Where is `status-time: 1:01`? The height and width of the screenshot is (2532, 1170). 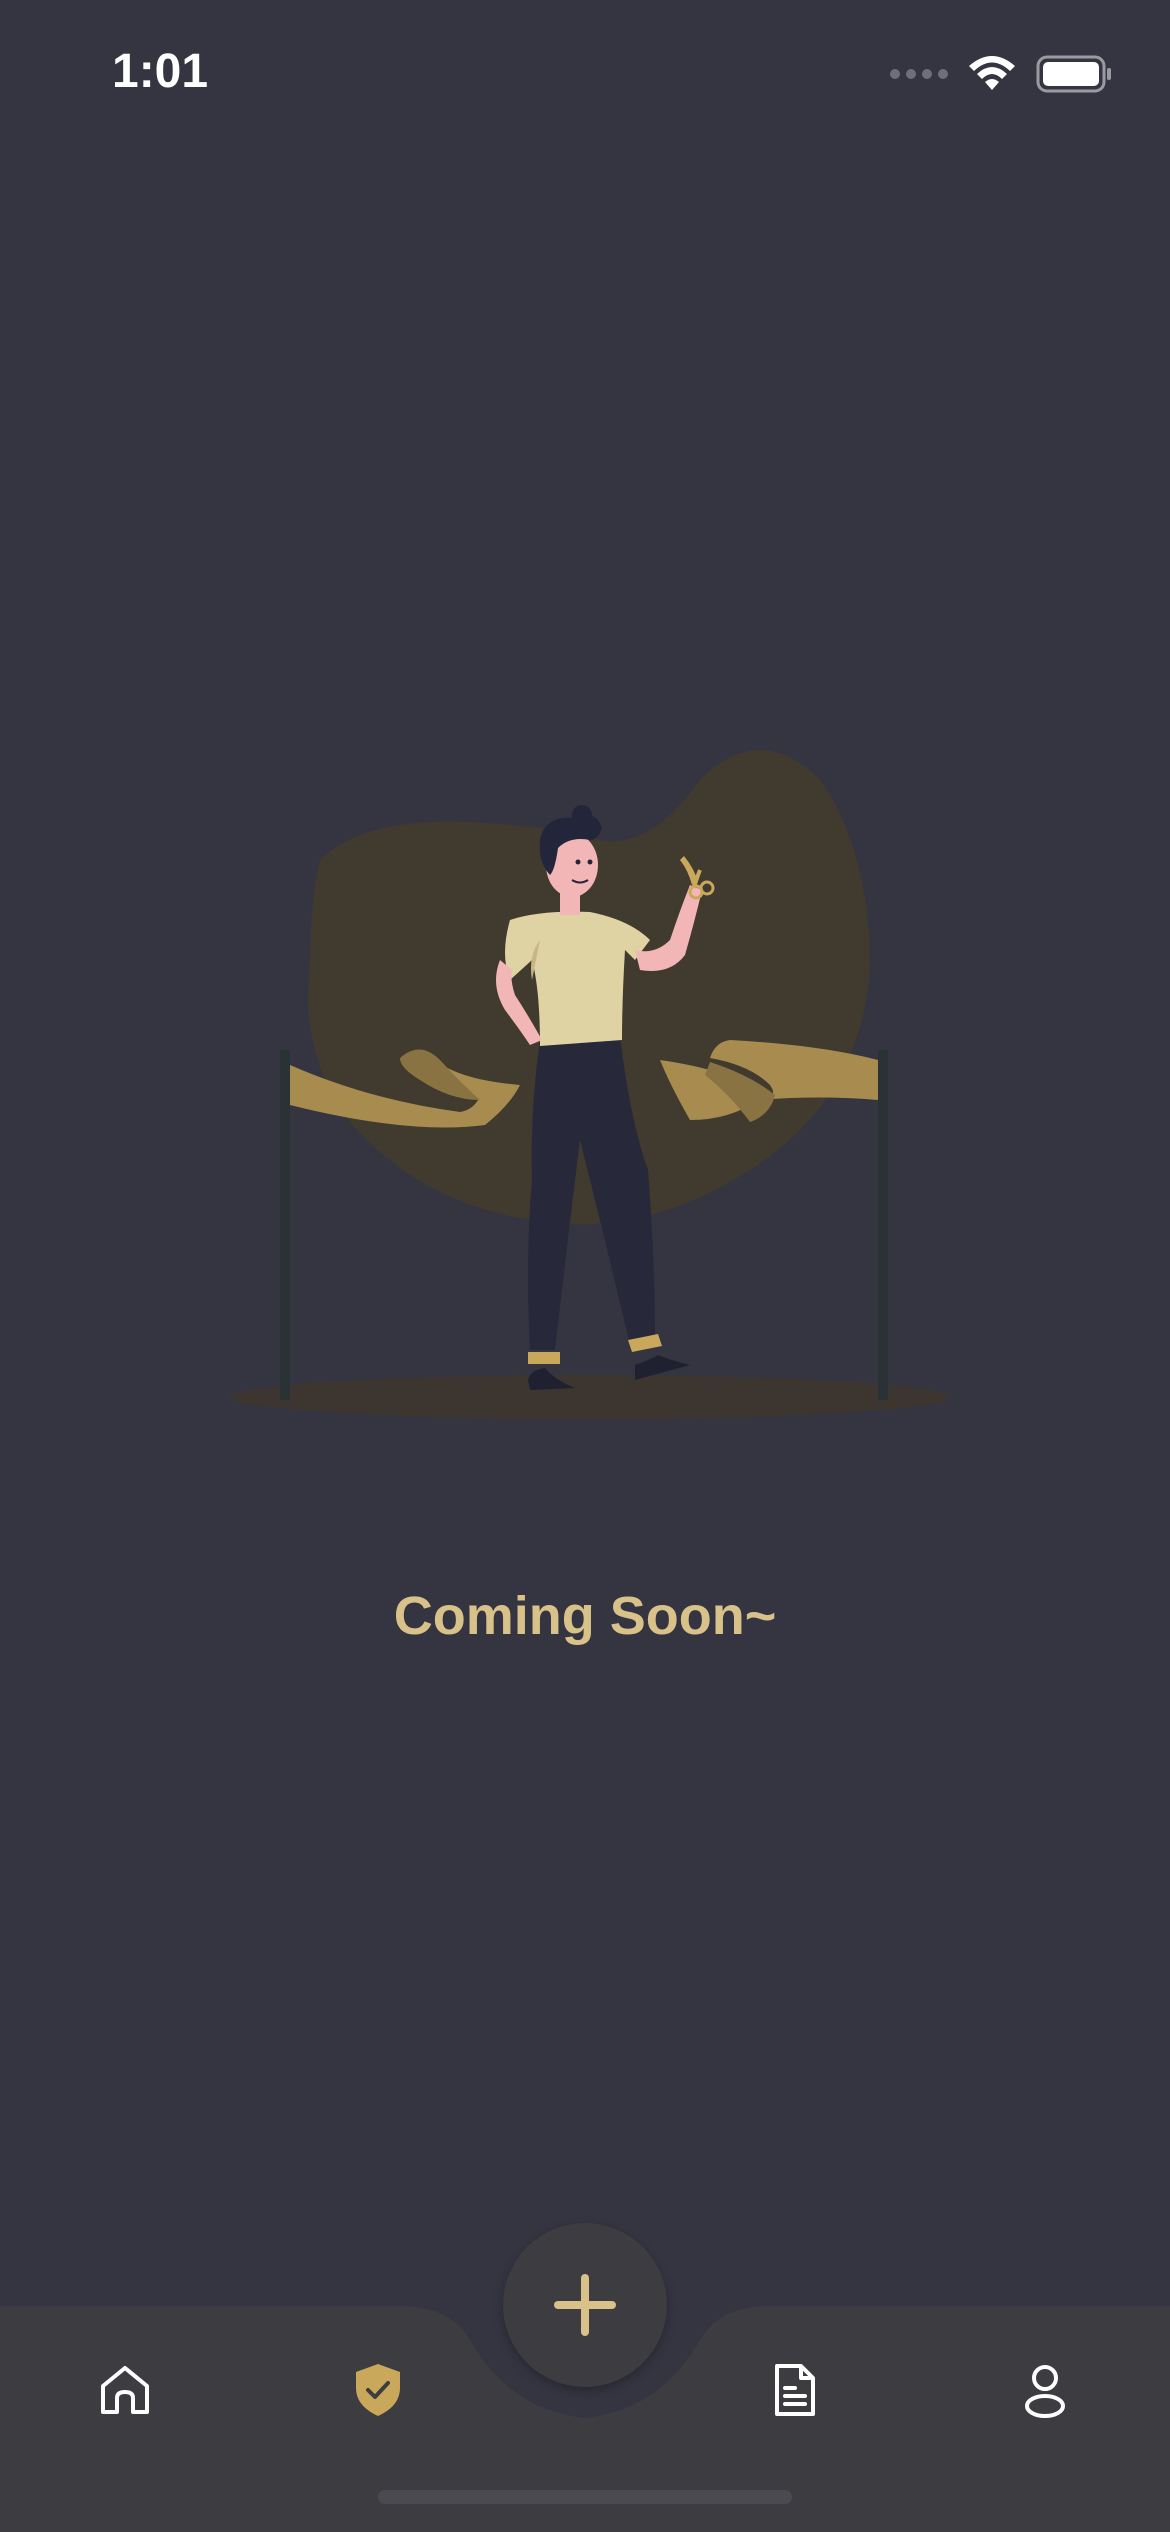
status-time: 1:01 is located at coordinates (160, 71).